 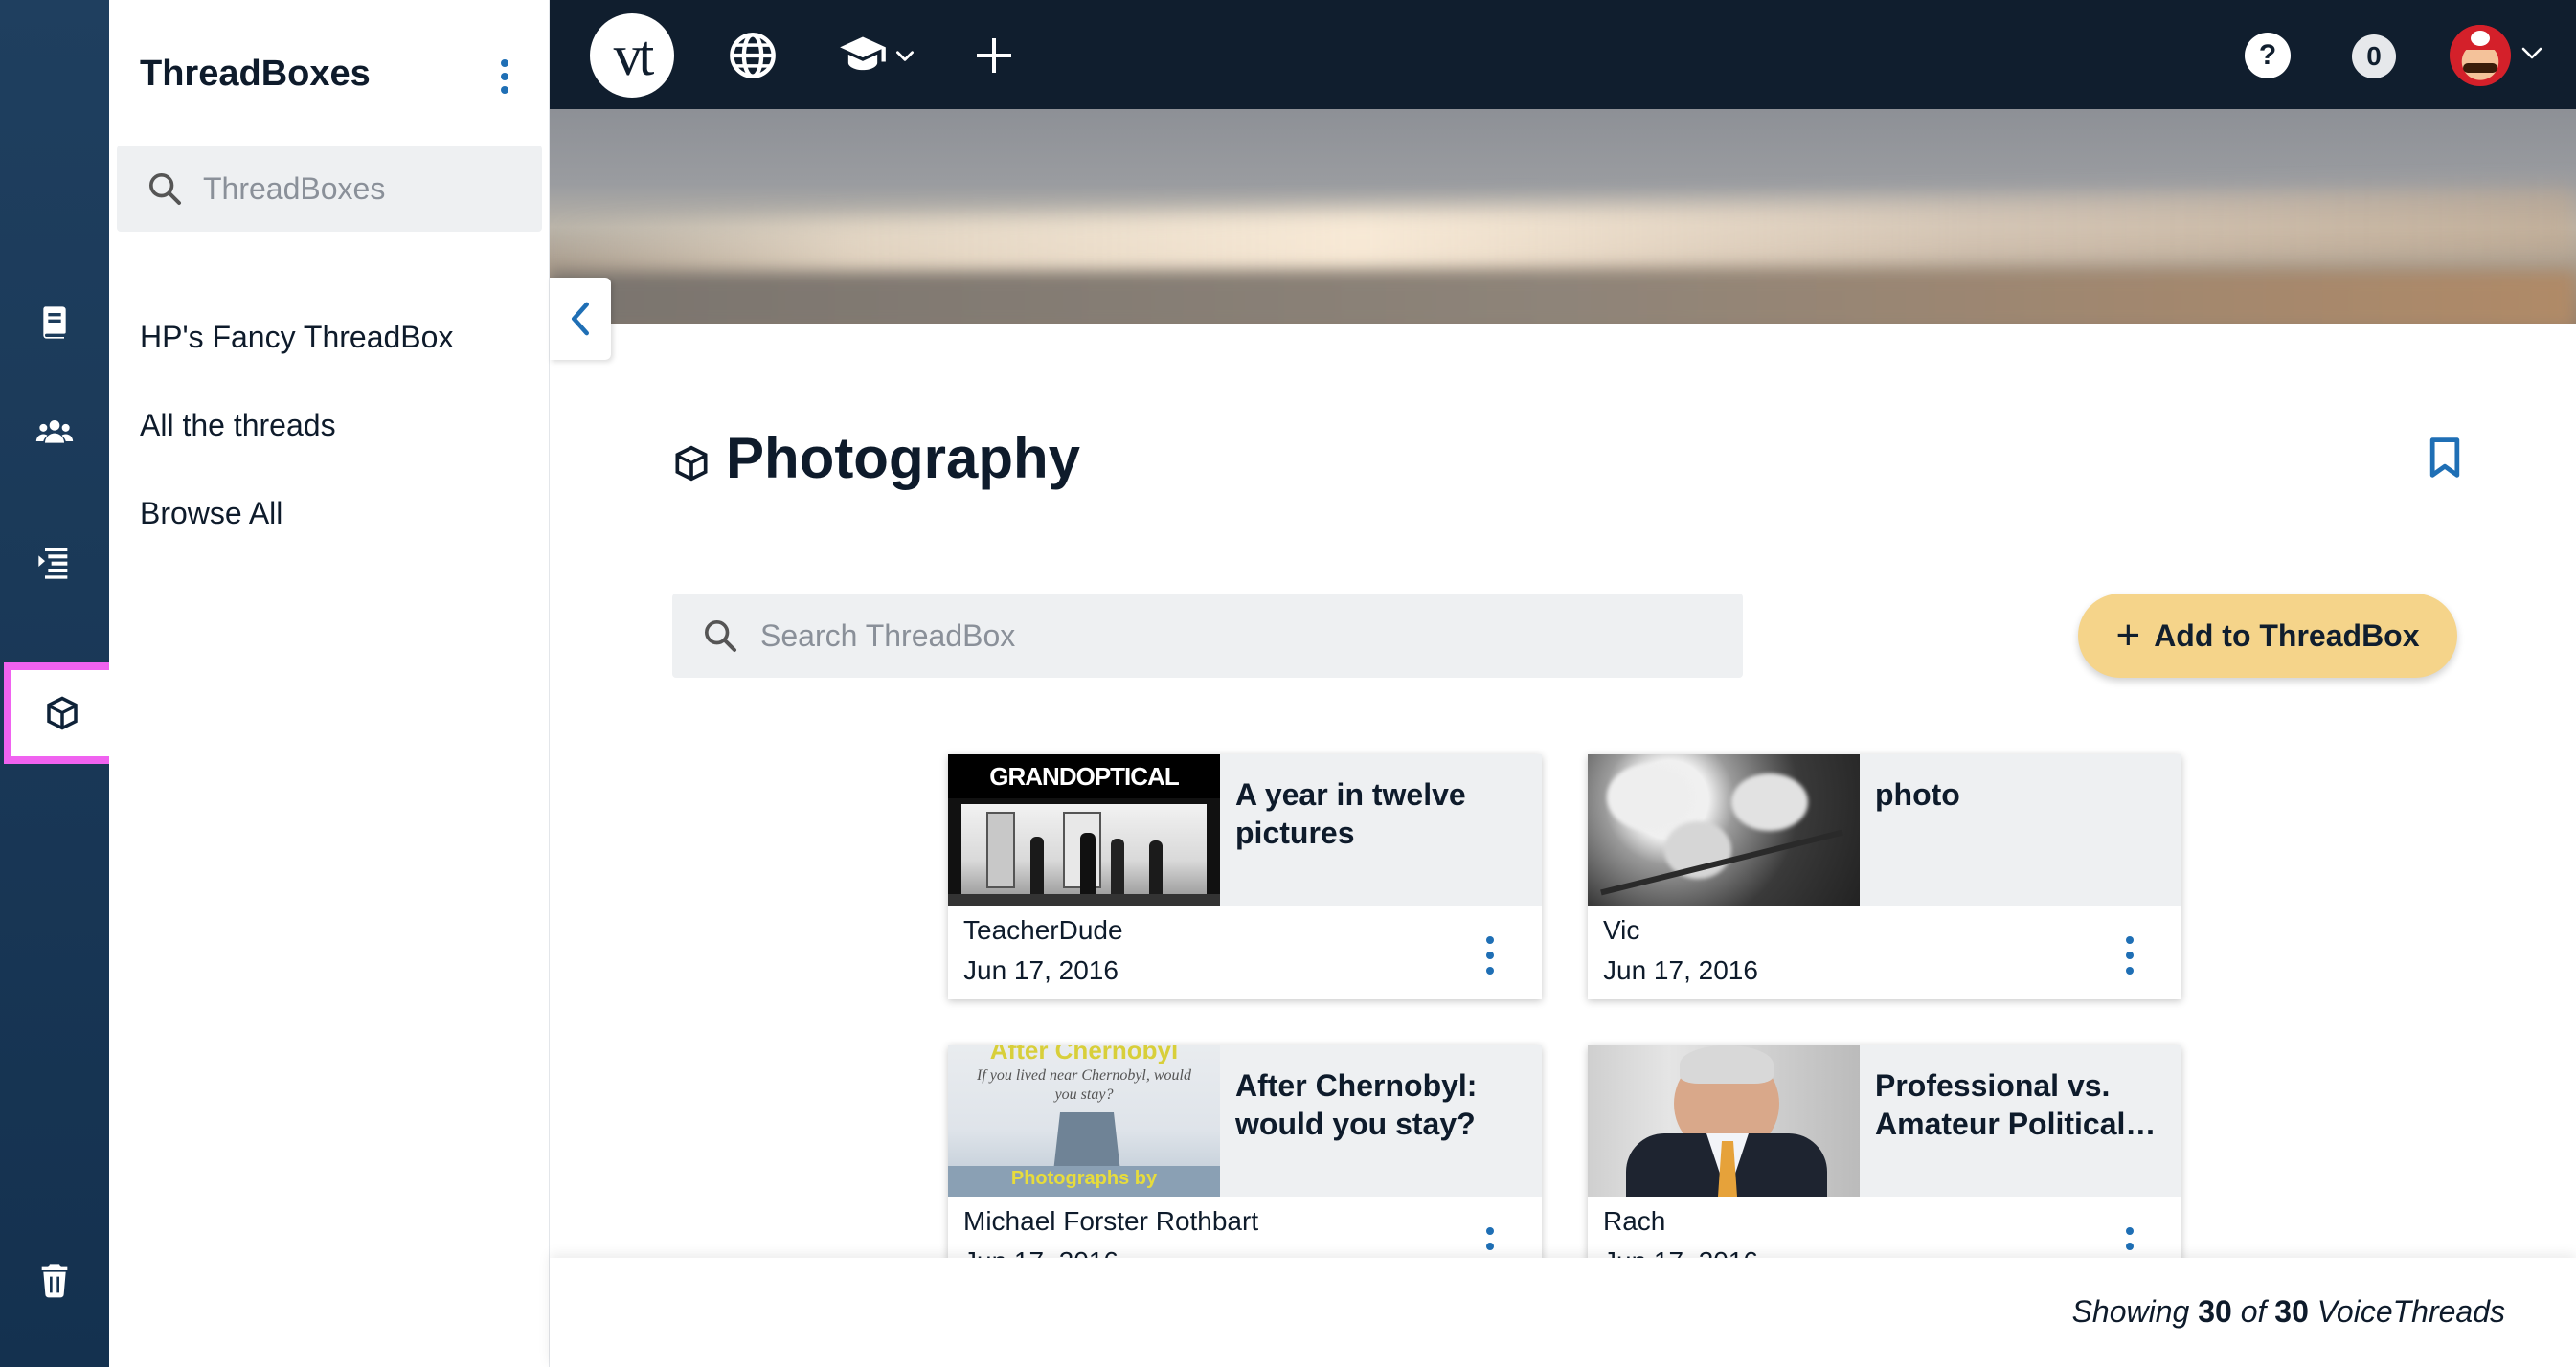 I want to click on sidebar-item-all-the-threads: All the threads, so click(x=238, y=425).